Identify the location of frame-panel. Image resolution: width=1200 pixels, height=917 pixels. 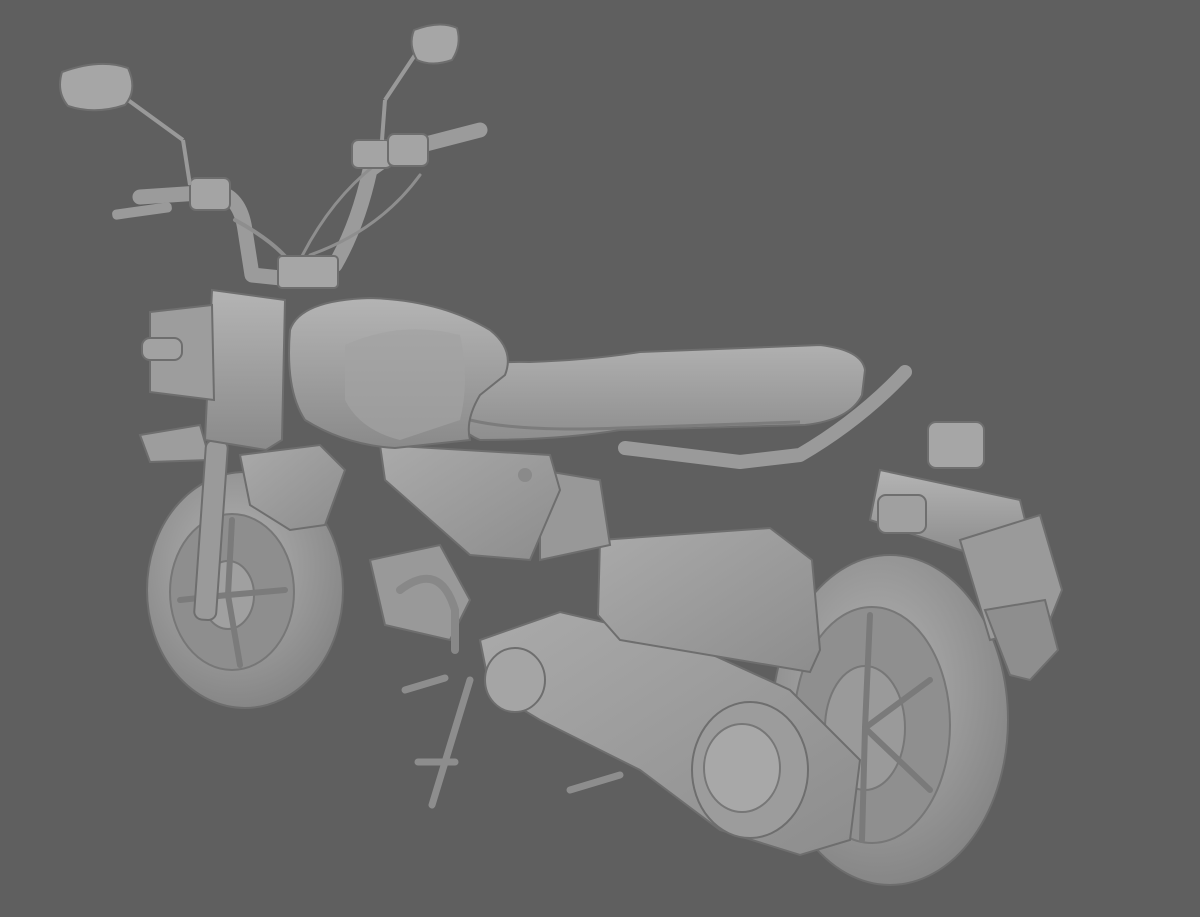
(465, 548).